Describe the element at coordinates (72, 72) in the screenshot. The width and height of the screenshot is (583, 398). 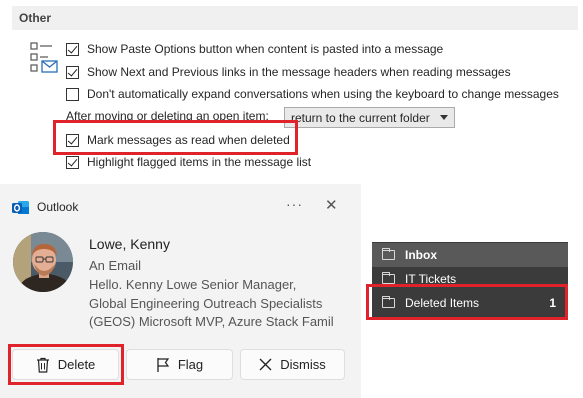
I see `checkbox-show-next-previous` at that location.